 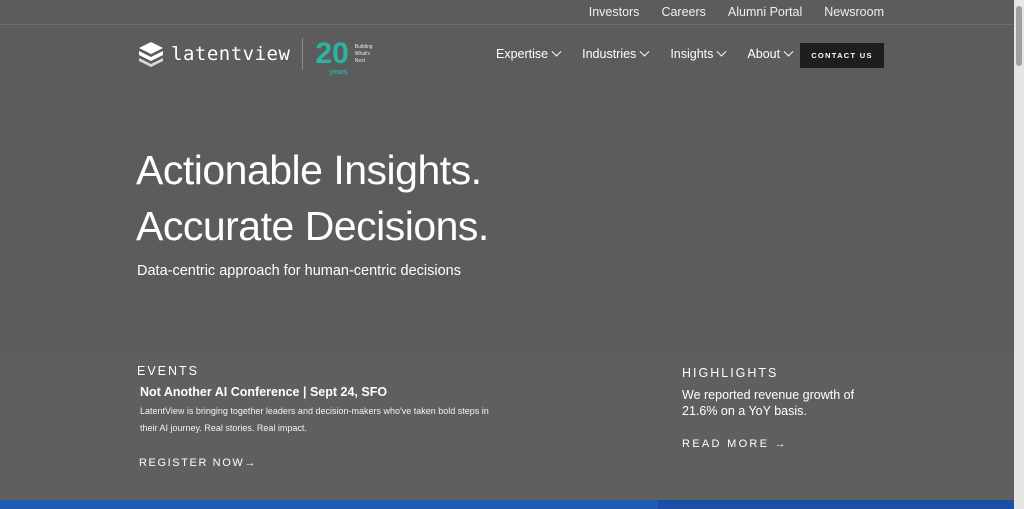 I want to click on tagline-line-2: What's, so click(x=362, y=53).